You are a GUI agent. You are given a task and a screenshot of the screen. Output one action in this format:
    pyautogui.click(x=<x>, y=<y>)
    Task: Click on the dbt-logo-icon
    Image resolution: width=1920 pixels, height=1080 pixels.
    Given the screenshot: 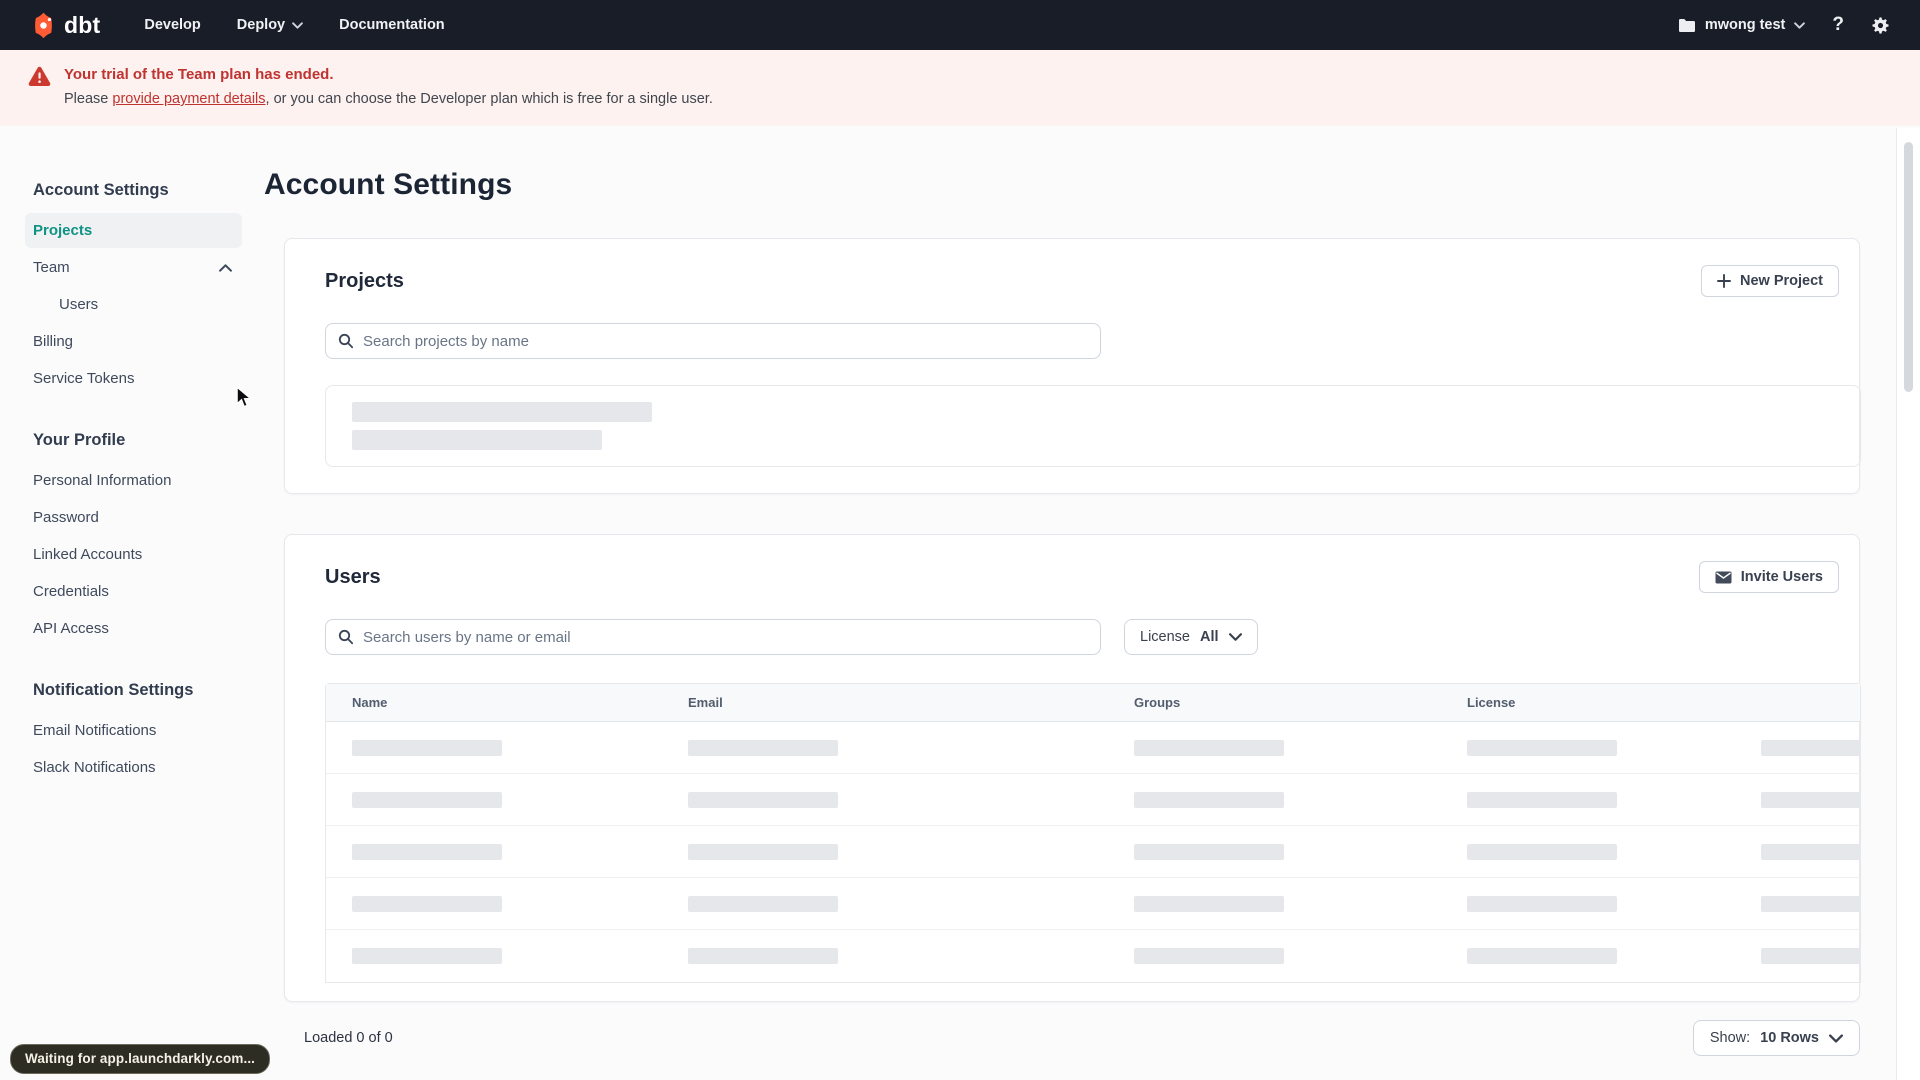 What is the action you would take?
    pyautogui.click(x=43, y=25)
    